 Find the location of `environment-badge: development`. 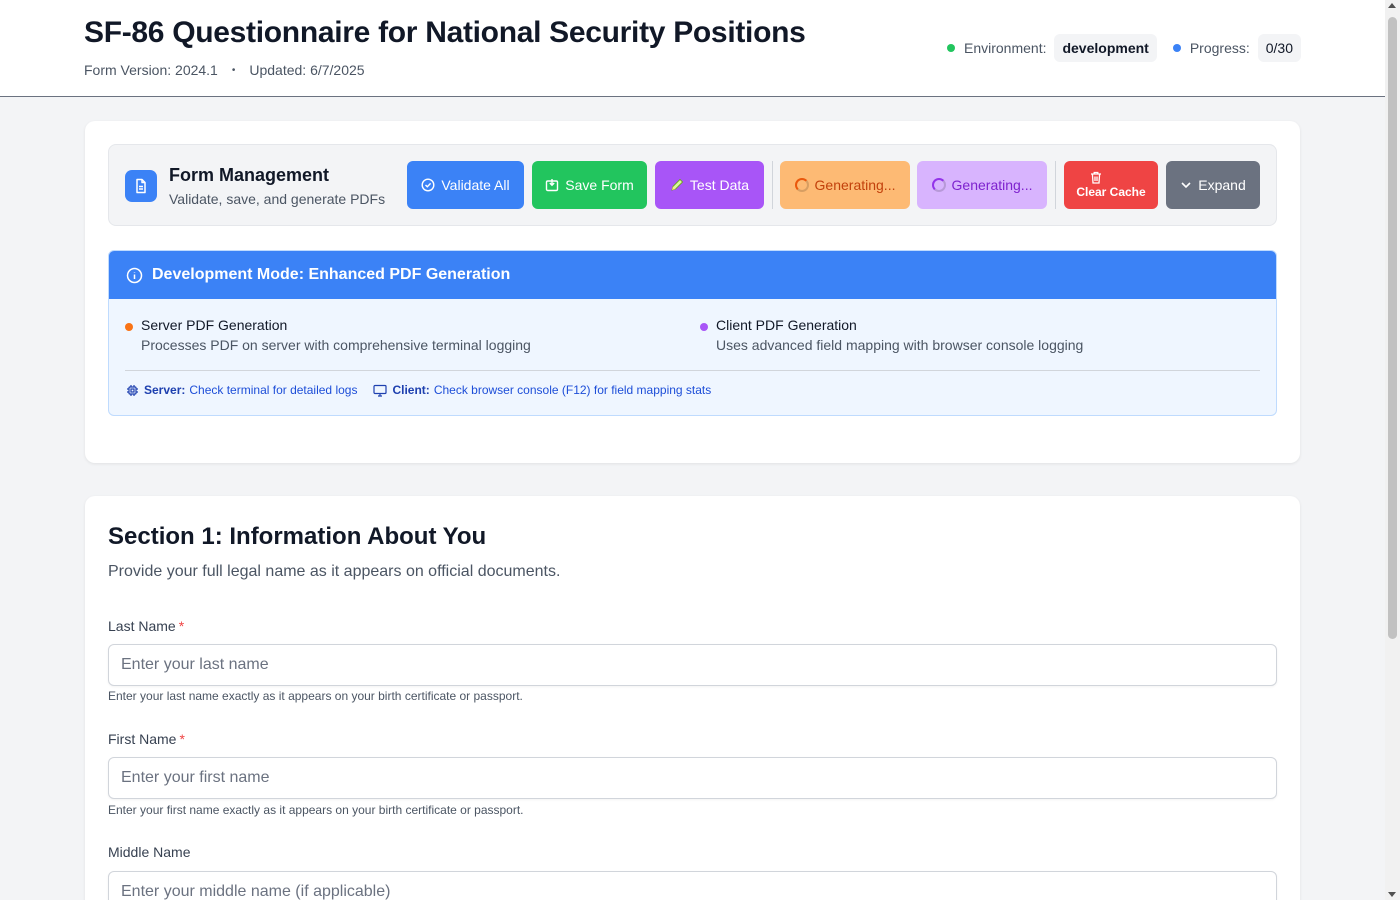

environment-badge: development is located at coordinates (1105, 48).